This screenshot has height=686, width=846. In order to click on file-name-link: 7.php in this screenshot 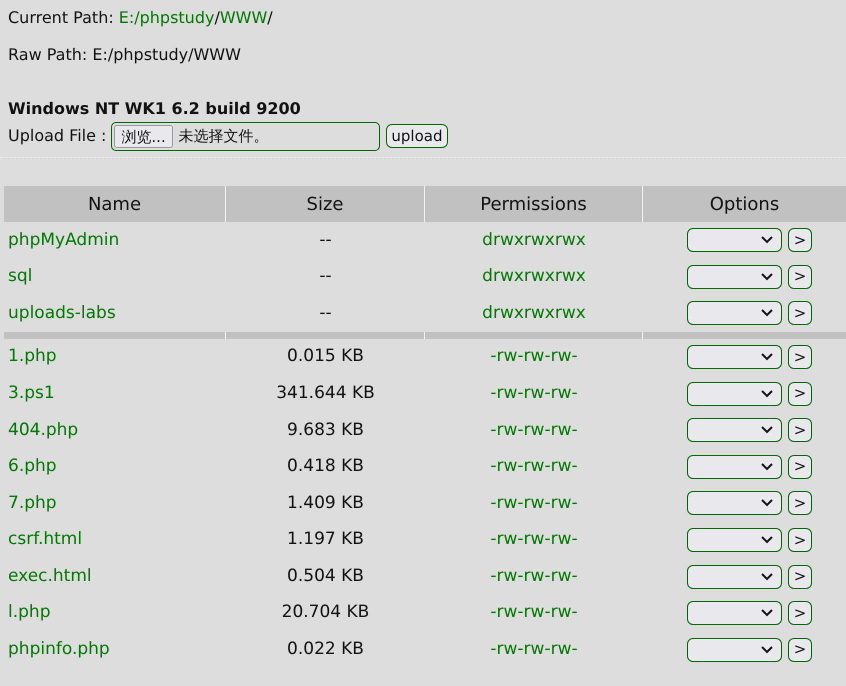, I will do `click(30, 503)`.